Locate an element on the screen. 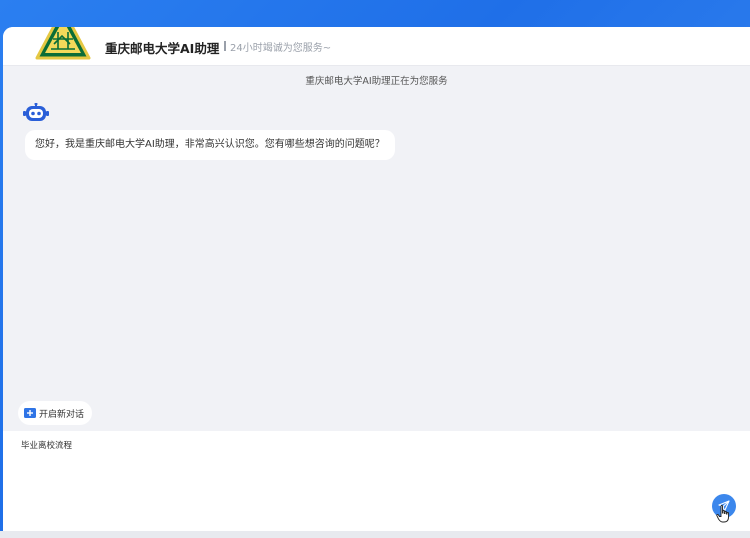 The width and height of the screenshot is (750, 538). hand-cursor-icon is located at coordinates (722, 514).